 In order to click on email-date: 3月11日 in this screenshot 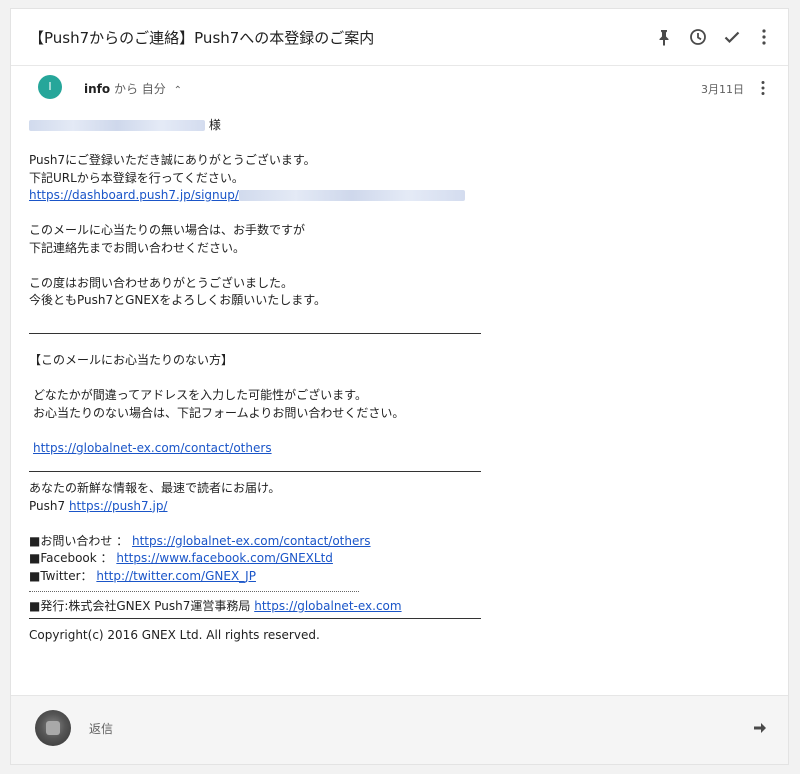, I will do `click(722, 89)`.